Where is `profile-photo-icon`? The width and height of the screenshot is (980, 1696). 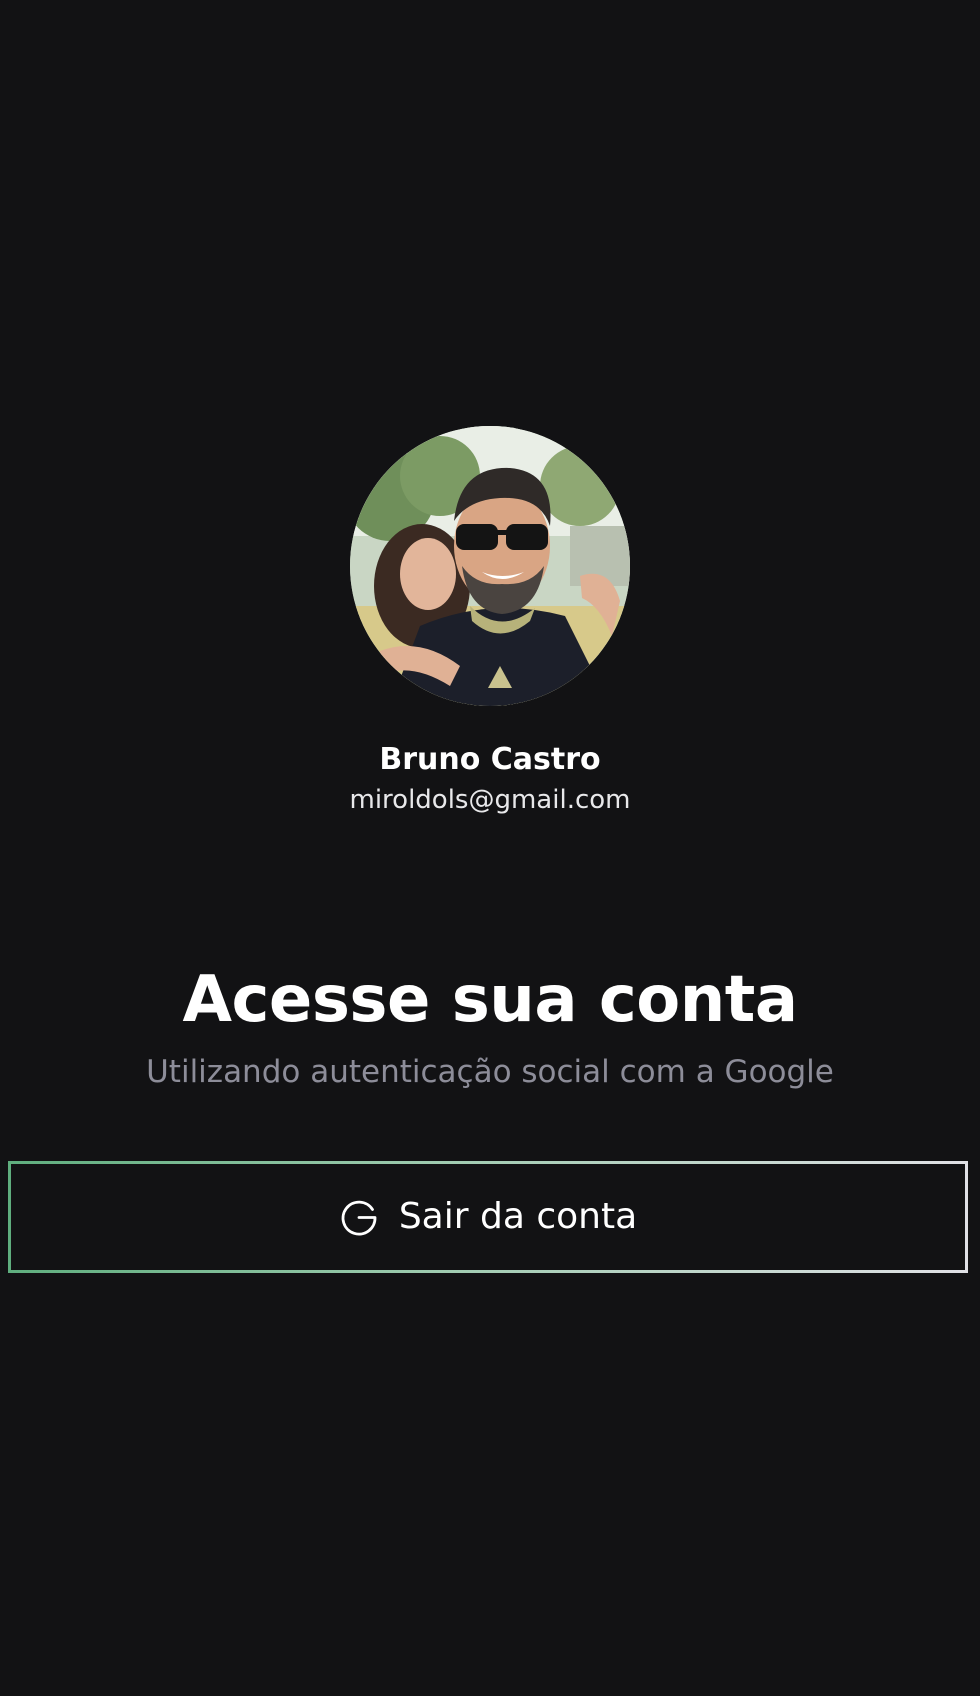 profile-photo-icon is located at coordinates (490, 566).